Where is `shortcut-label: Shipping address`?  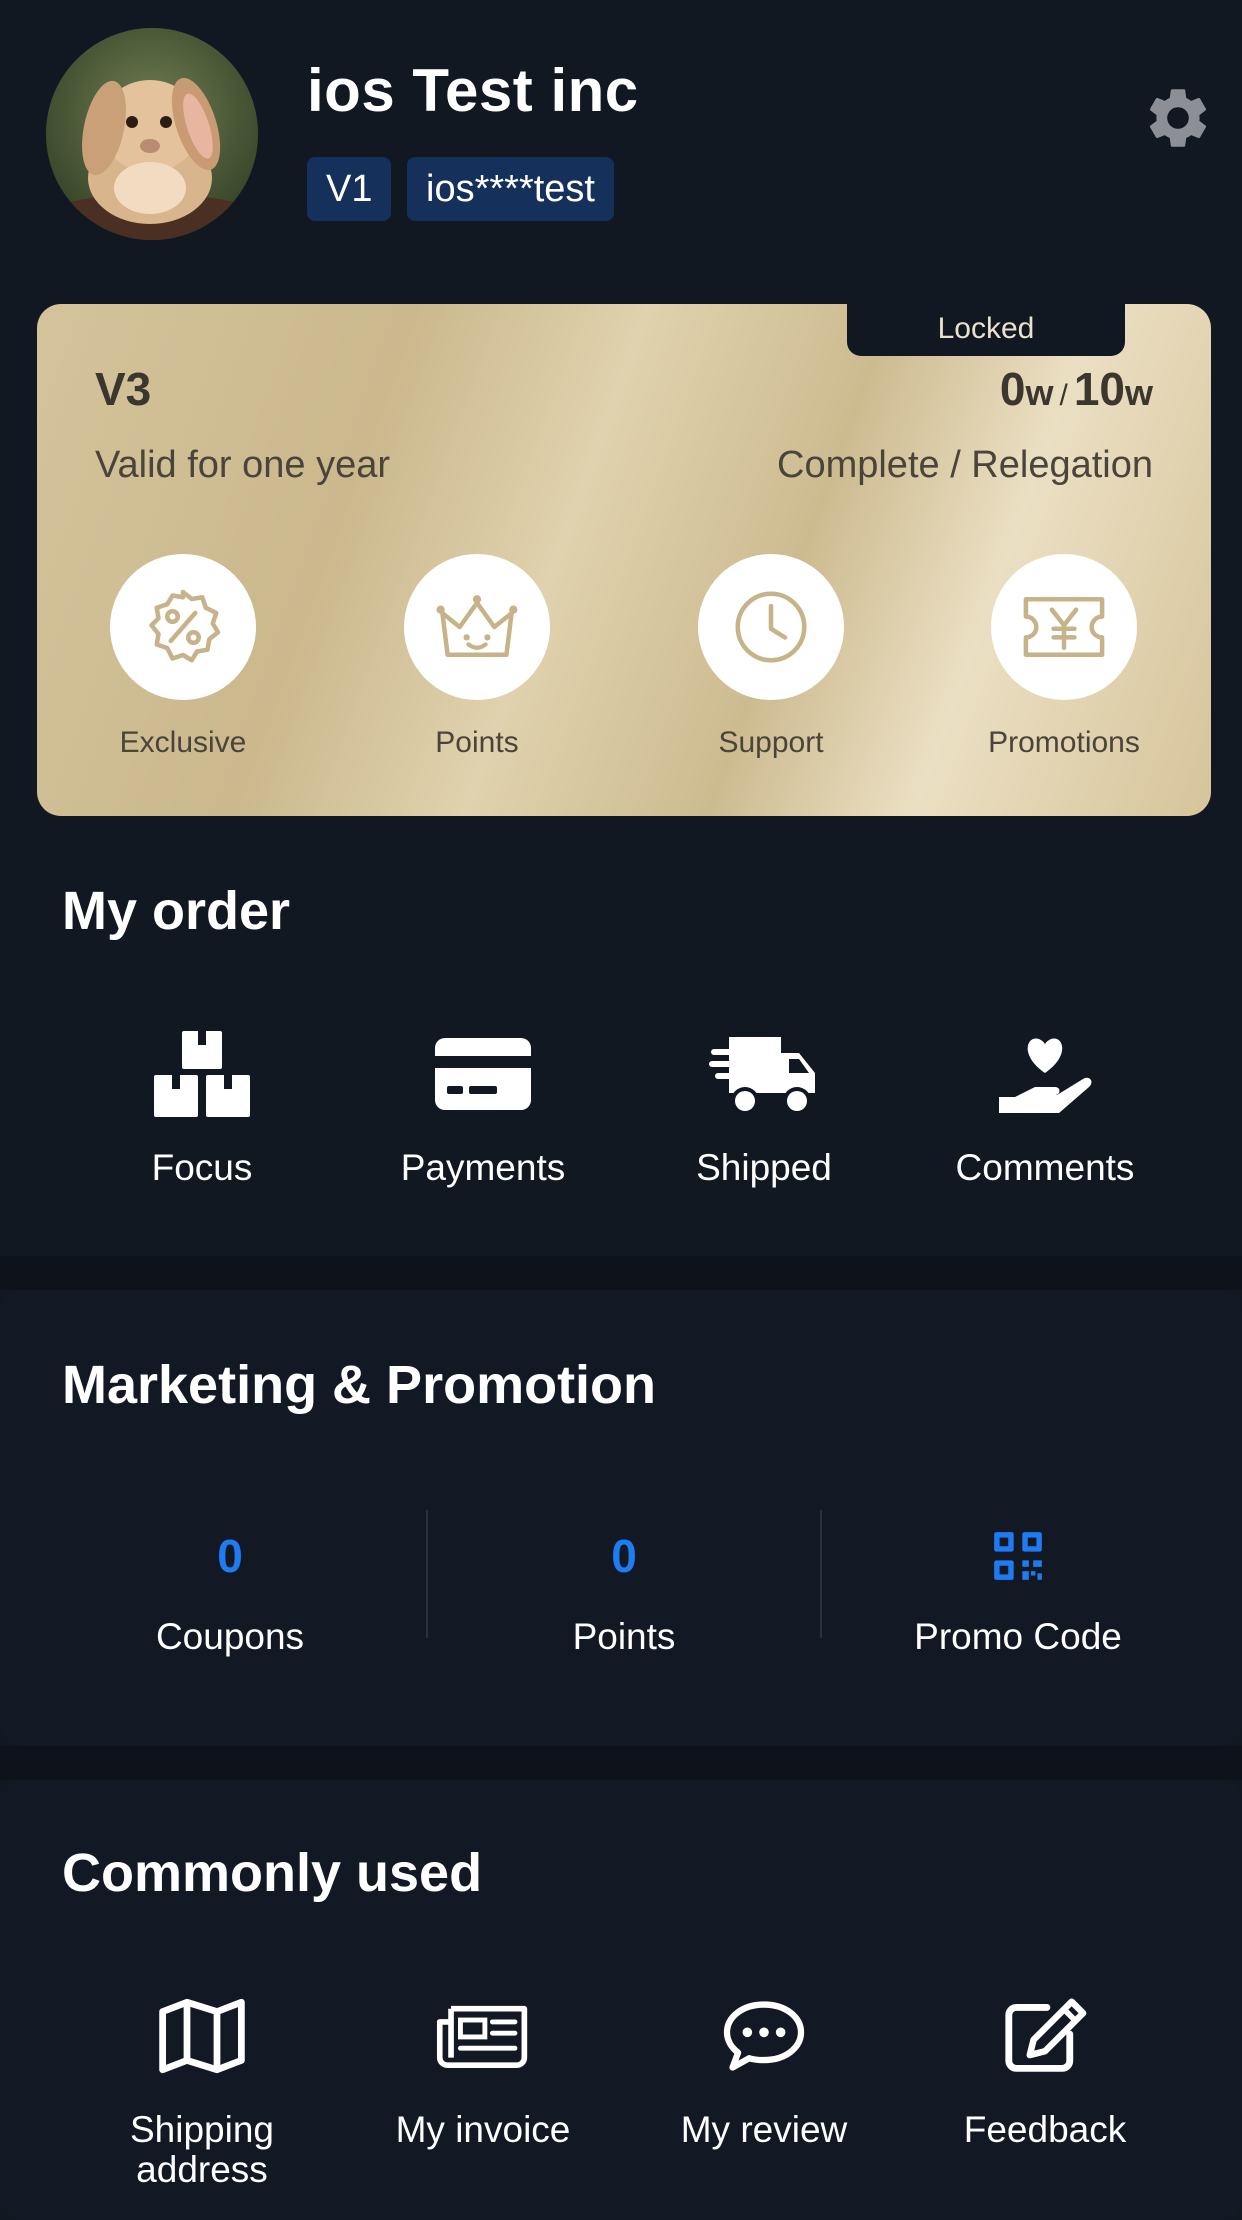 shortcut-label: Shipping address is located at coordinates (201, 2149).